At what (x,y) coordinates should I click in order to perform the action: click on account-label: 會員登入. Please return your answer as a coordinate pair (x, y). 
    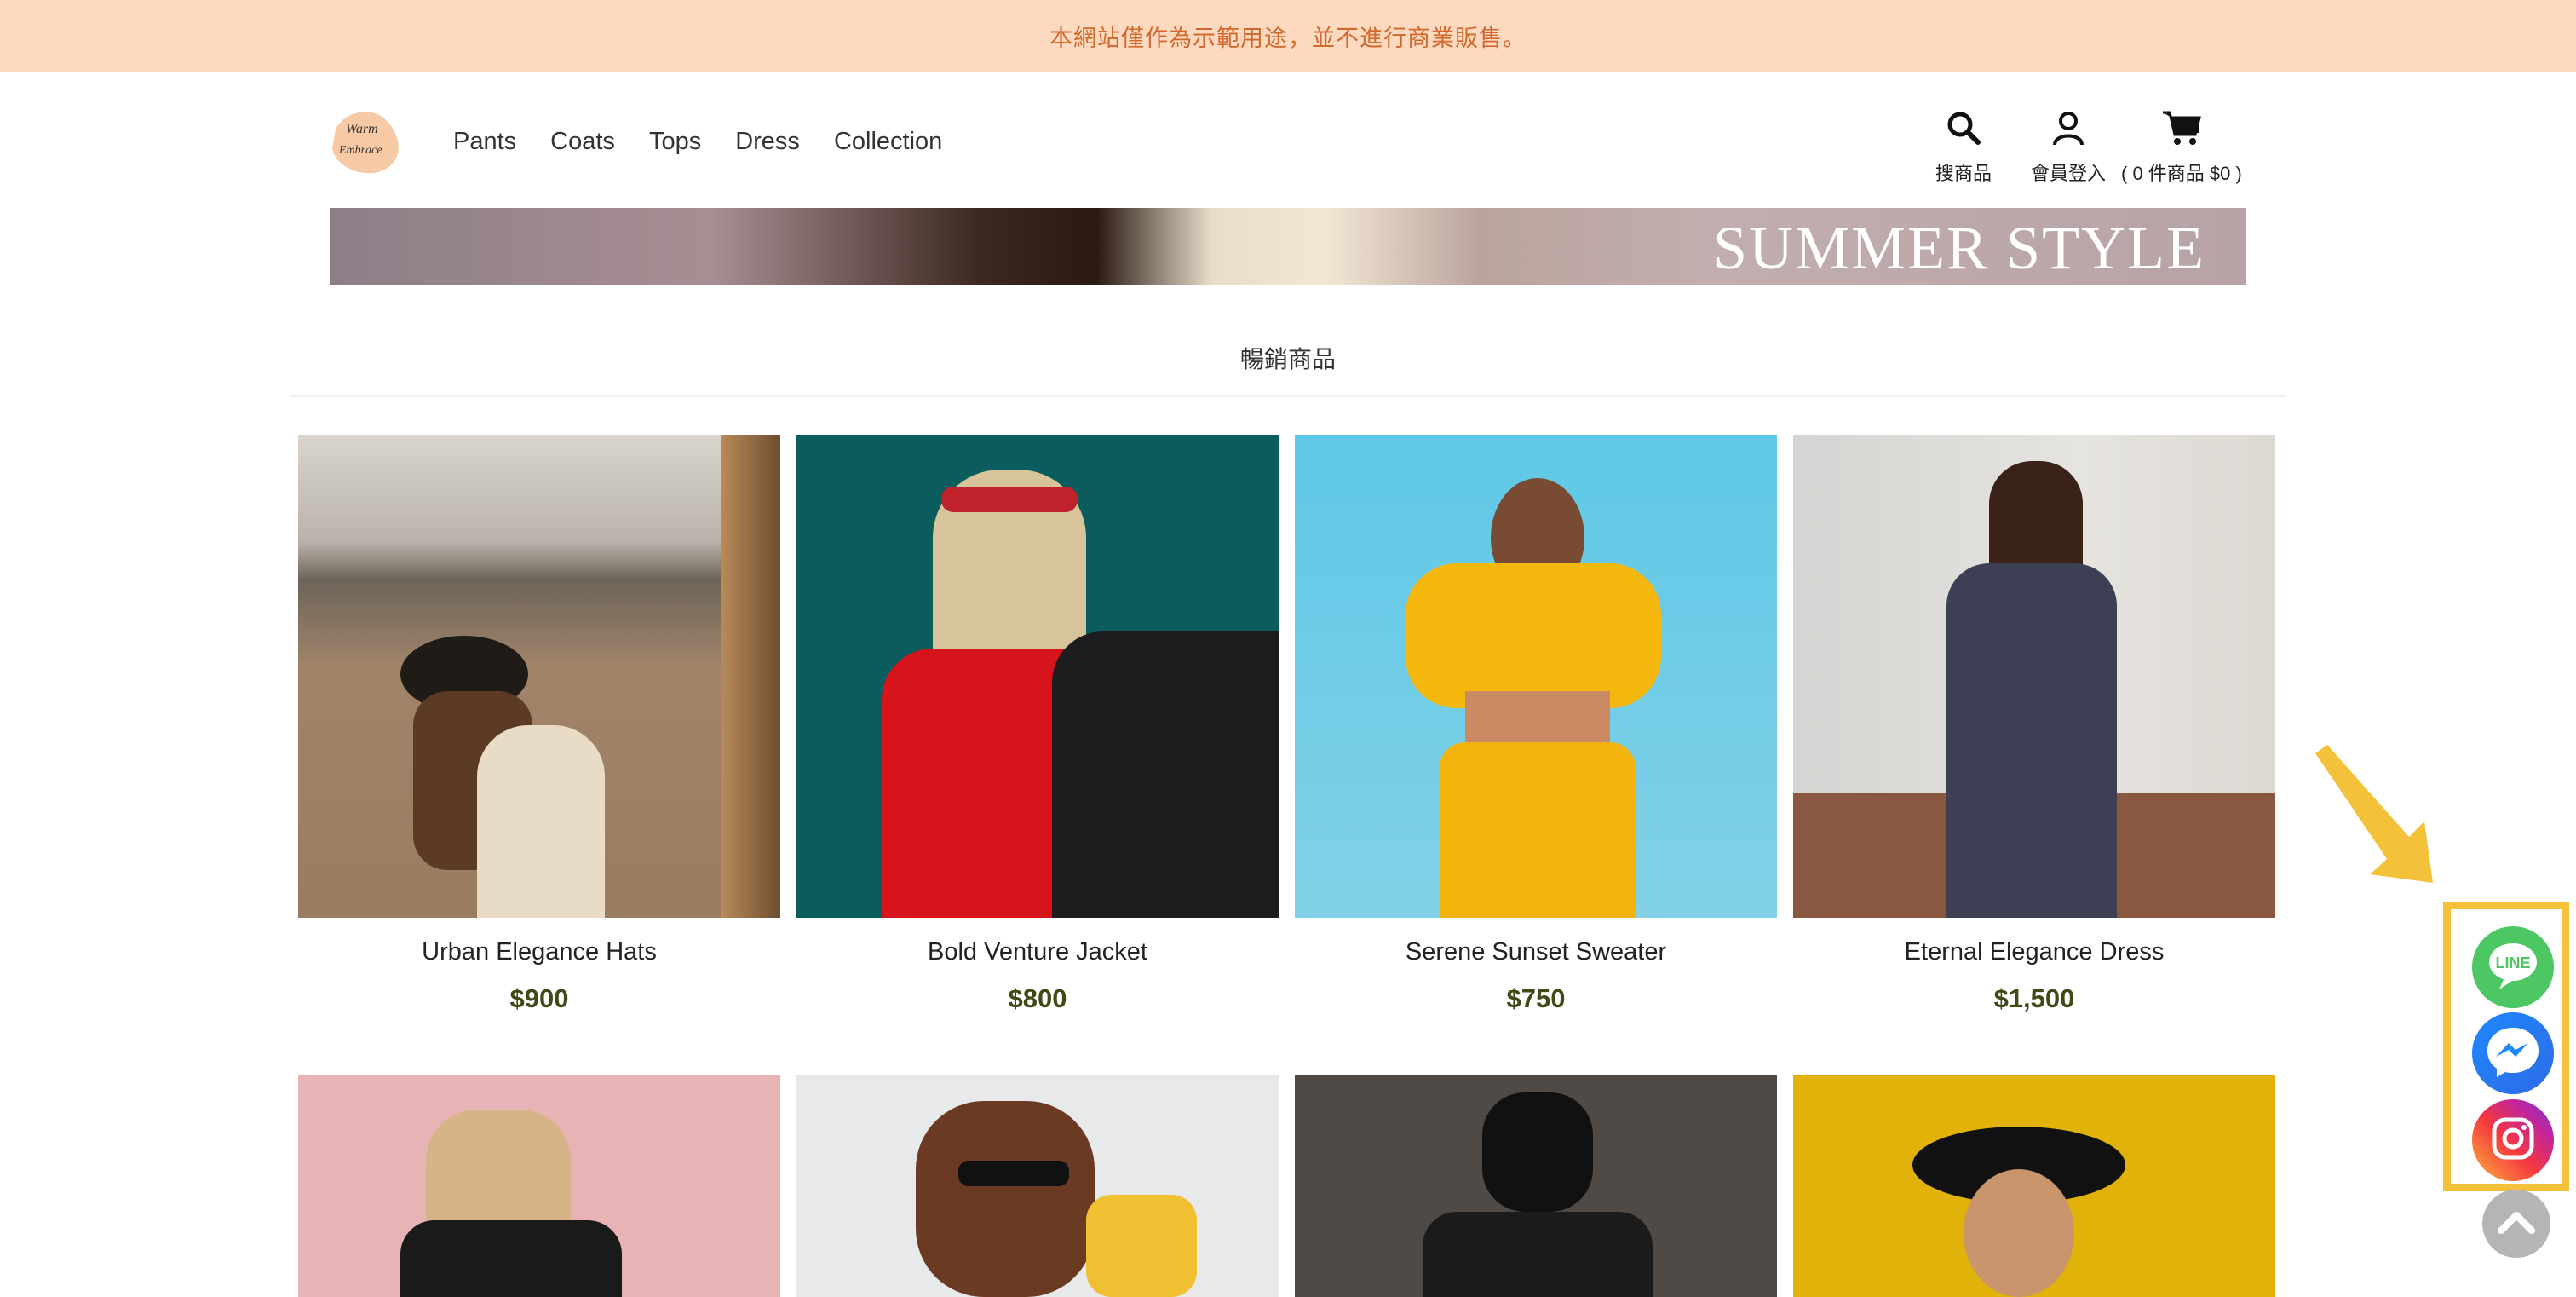
    Looking at the image, I should click on (2069, 173).